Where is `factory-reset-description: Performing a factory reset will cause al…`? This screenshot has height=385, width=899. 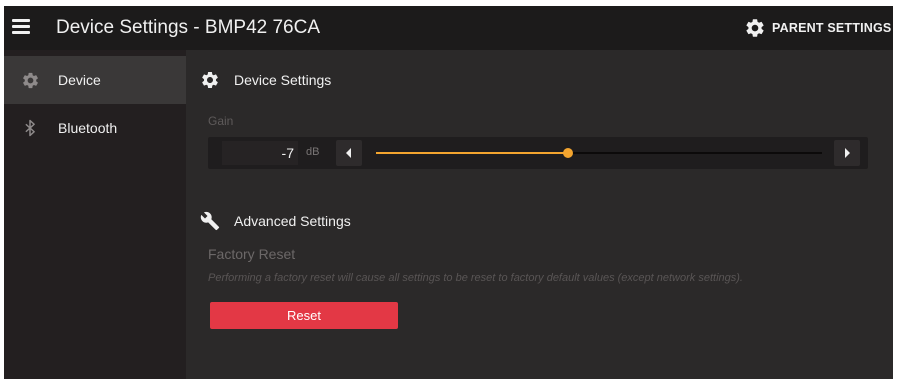 factory-reset-description: Performing a factory reset will cause al… is located at coordinates (475, 278).